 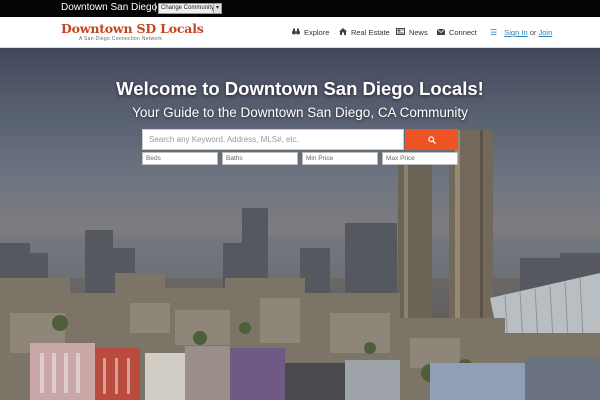 I want to click on change-community-select: Change Community ▾, so click(x=190, y=8).